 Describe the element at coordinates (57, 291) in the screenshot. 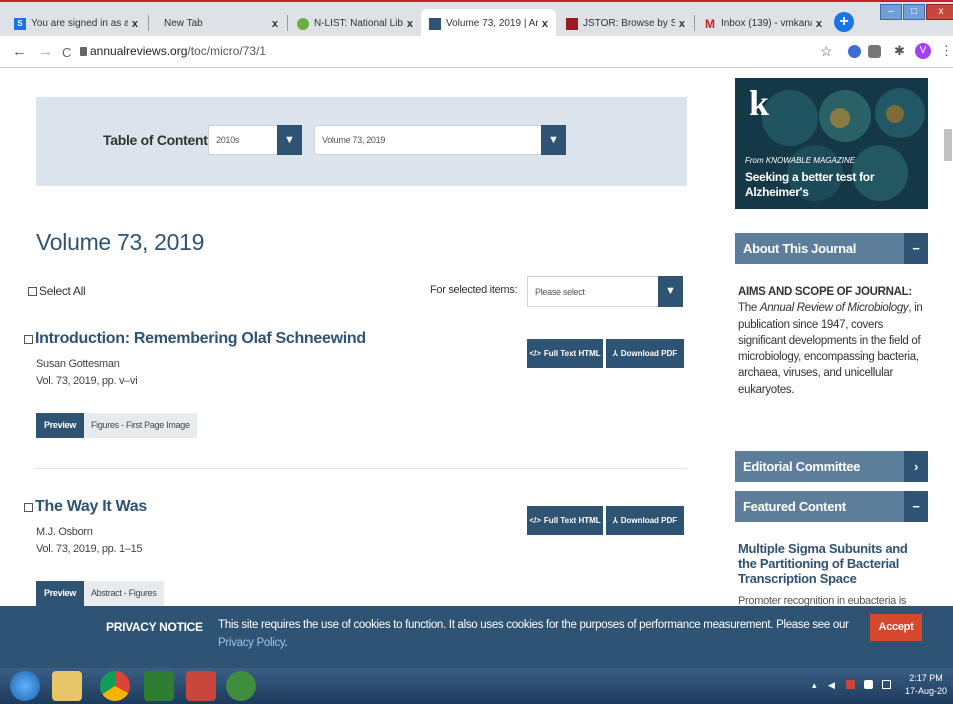

I see `select-all-checkbox: Select All` at that location.